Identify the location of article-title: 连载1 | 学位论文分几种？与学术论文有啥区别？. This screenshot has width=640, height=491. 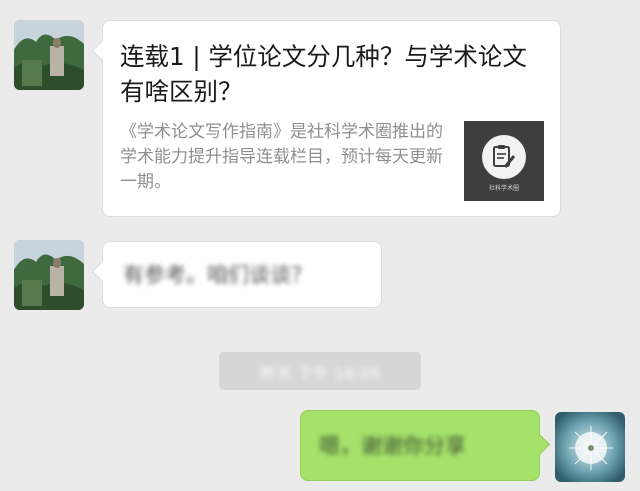
(323, 74).